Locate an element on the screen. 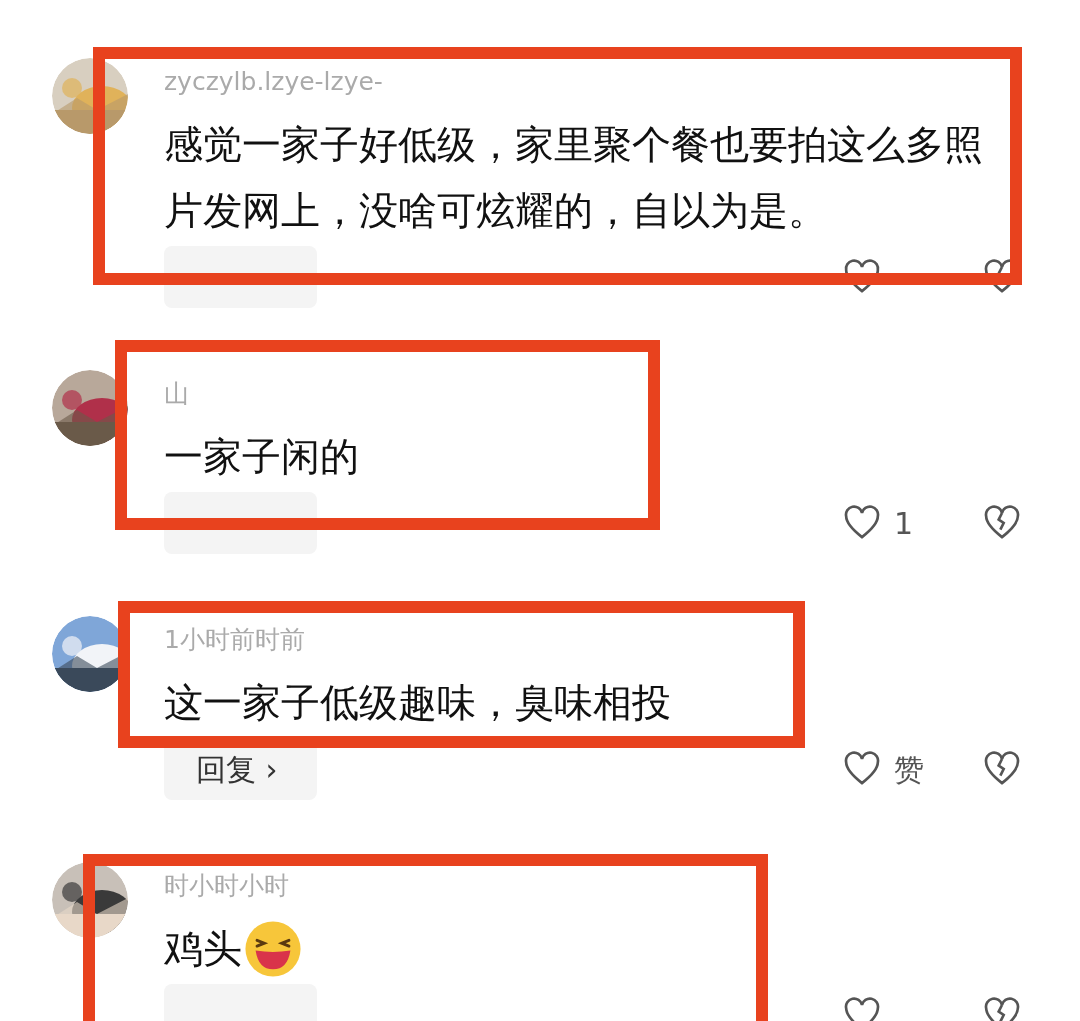 The height and width of the screenshot is (1021, 1080). comment-text: 这一家子低级趣味，臭味相投 is located at coordinates (417, 703).